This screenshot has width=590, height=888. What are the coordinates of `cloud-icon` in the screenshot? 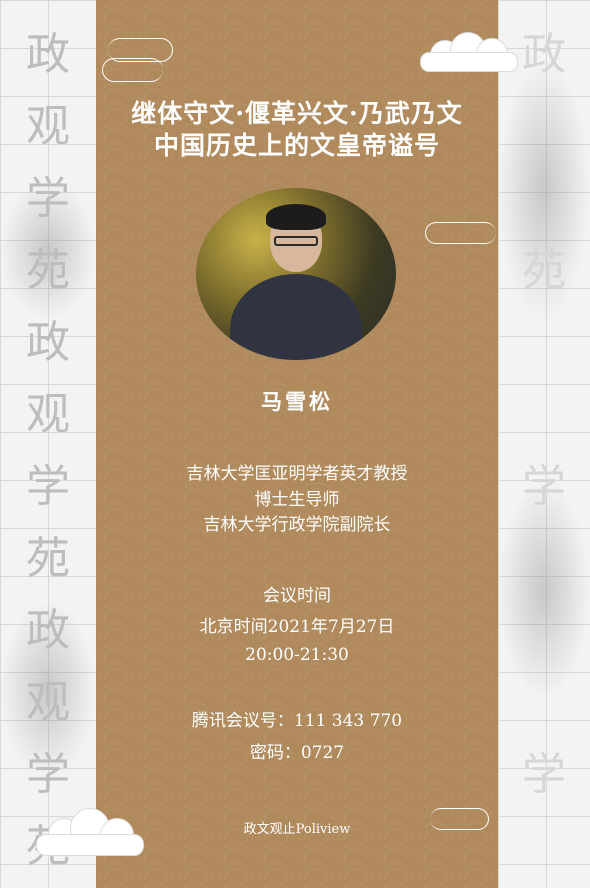 It's located at (470, 53).